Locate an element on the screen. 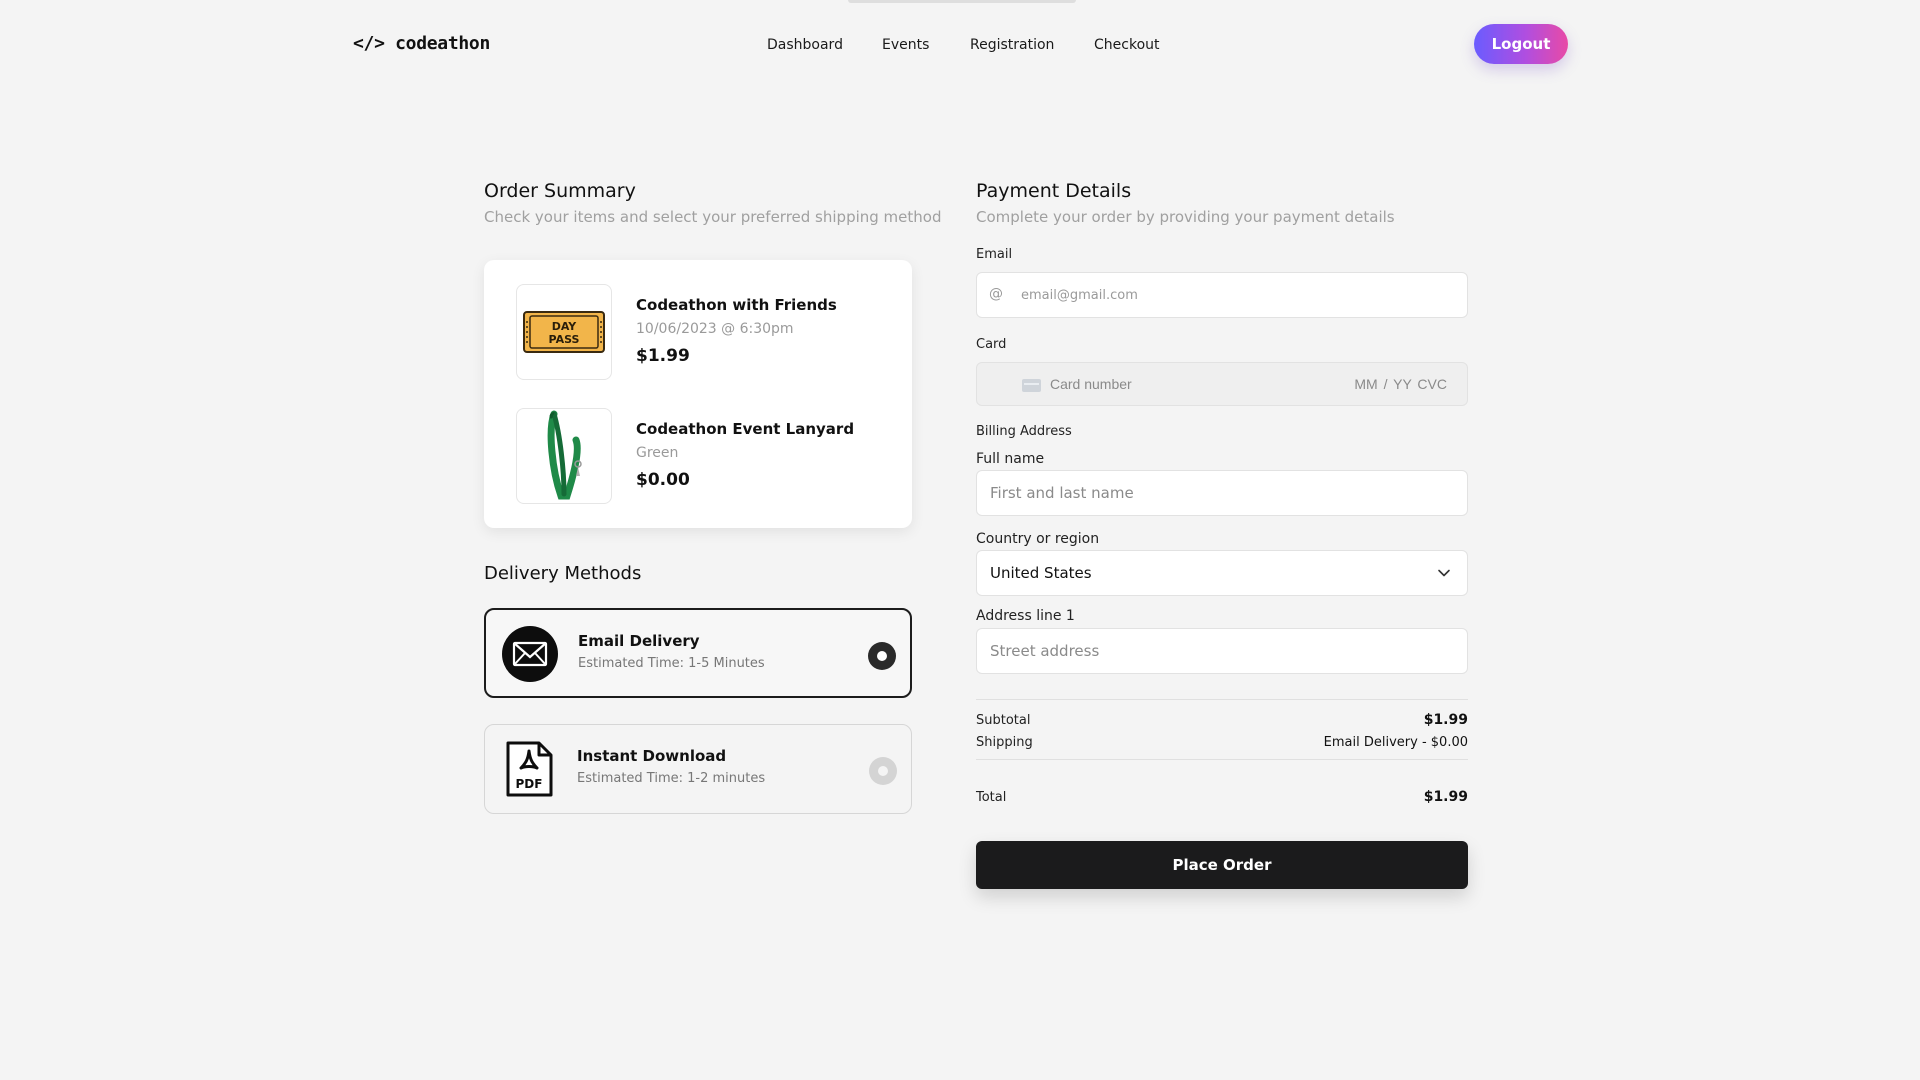  subtotal-value: $1.99 is located at coordinates (1445, 720).